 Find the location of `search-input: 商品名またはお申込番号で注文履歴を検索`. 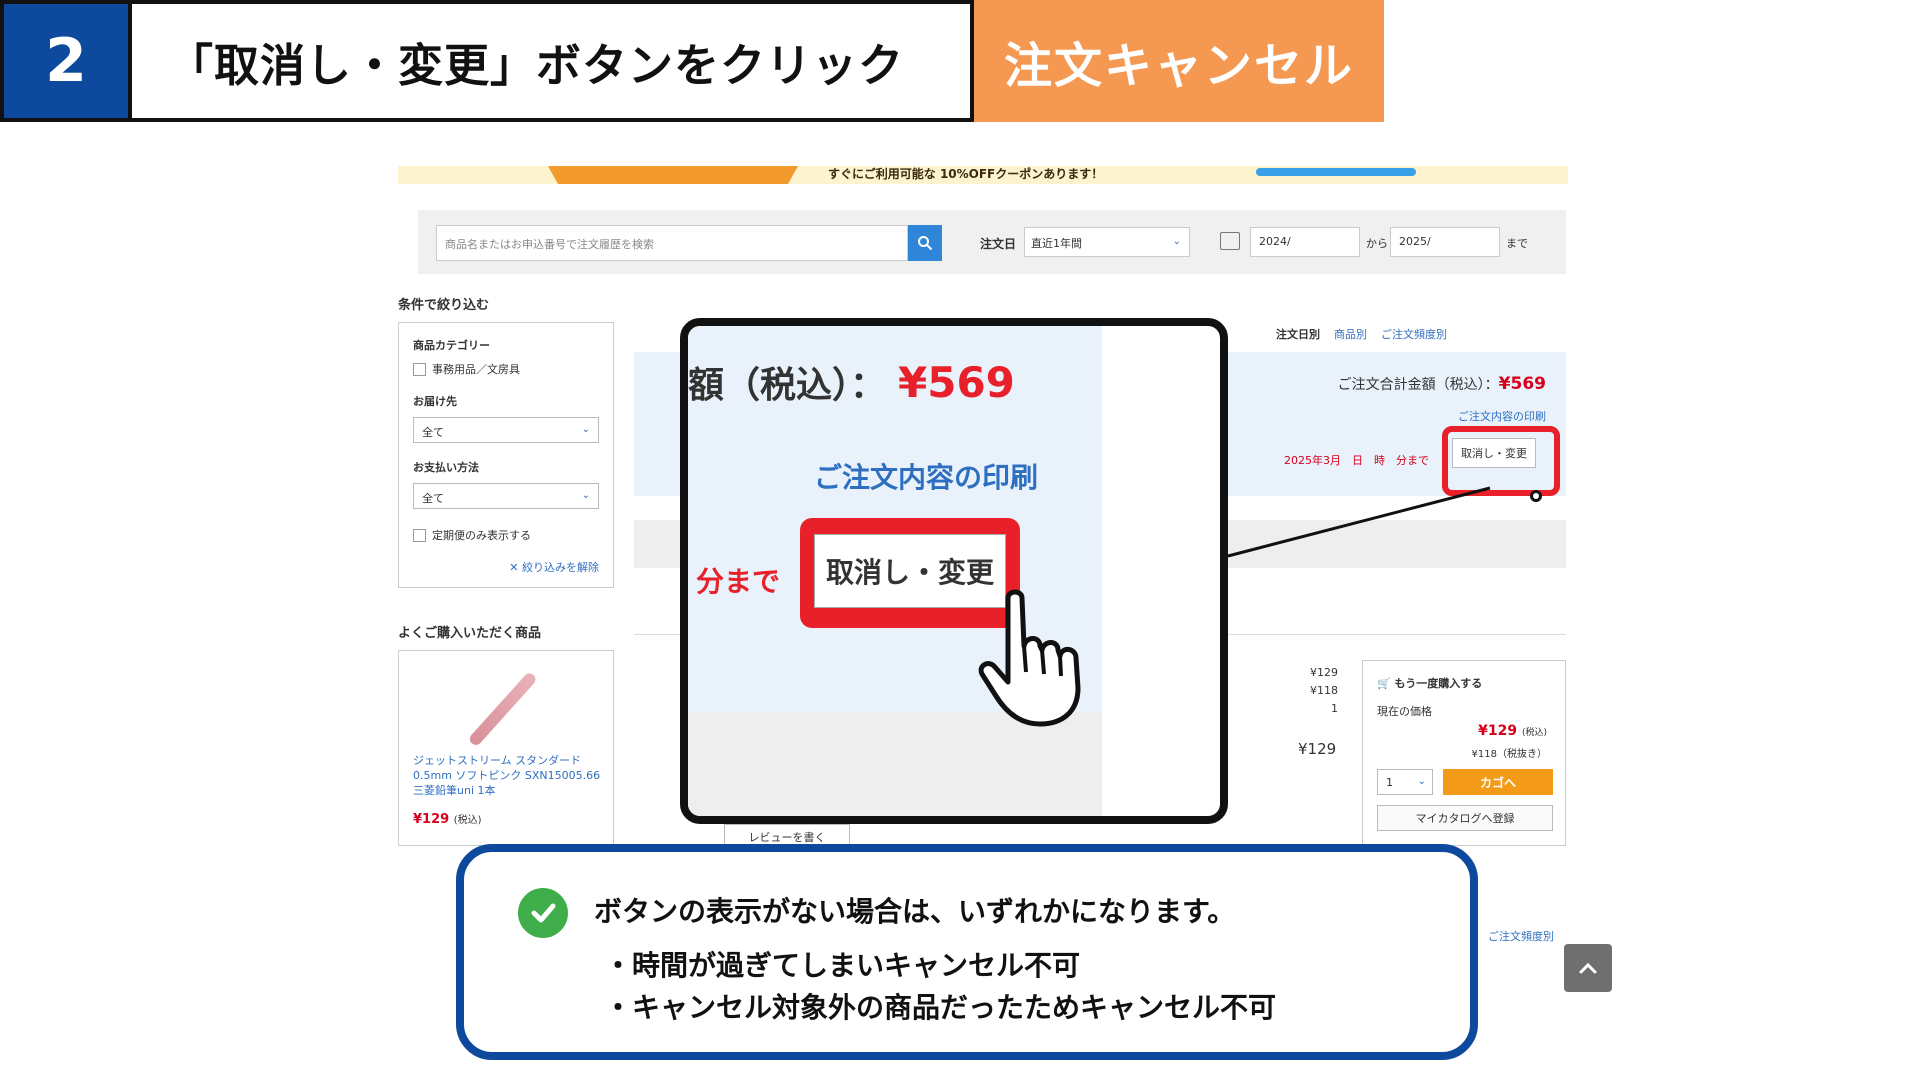

search-input: 商品名またはお申込番号で注文履歴を検索 is located at coordinates (672, 243).